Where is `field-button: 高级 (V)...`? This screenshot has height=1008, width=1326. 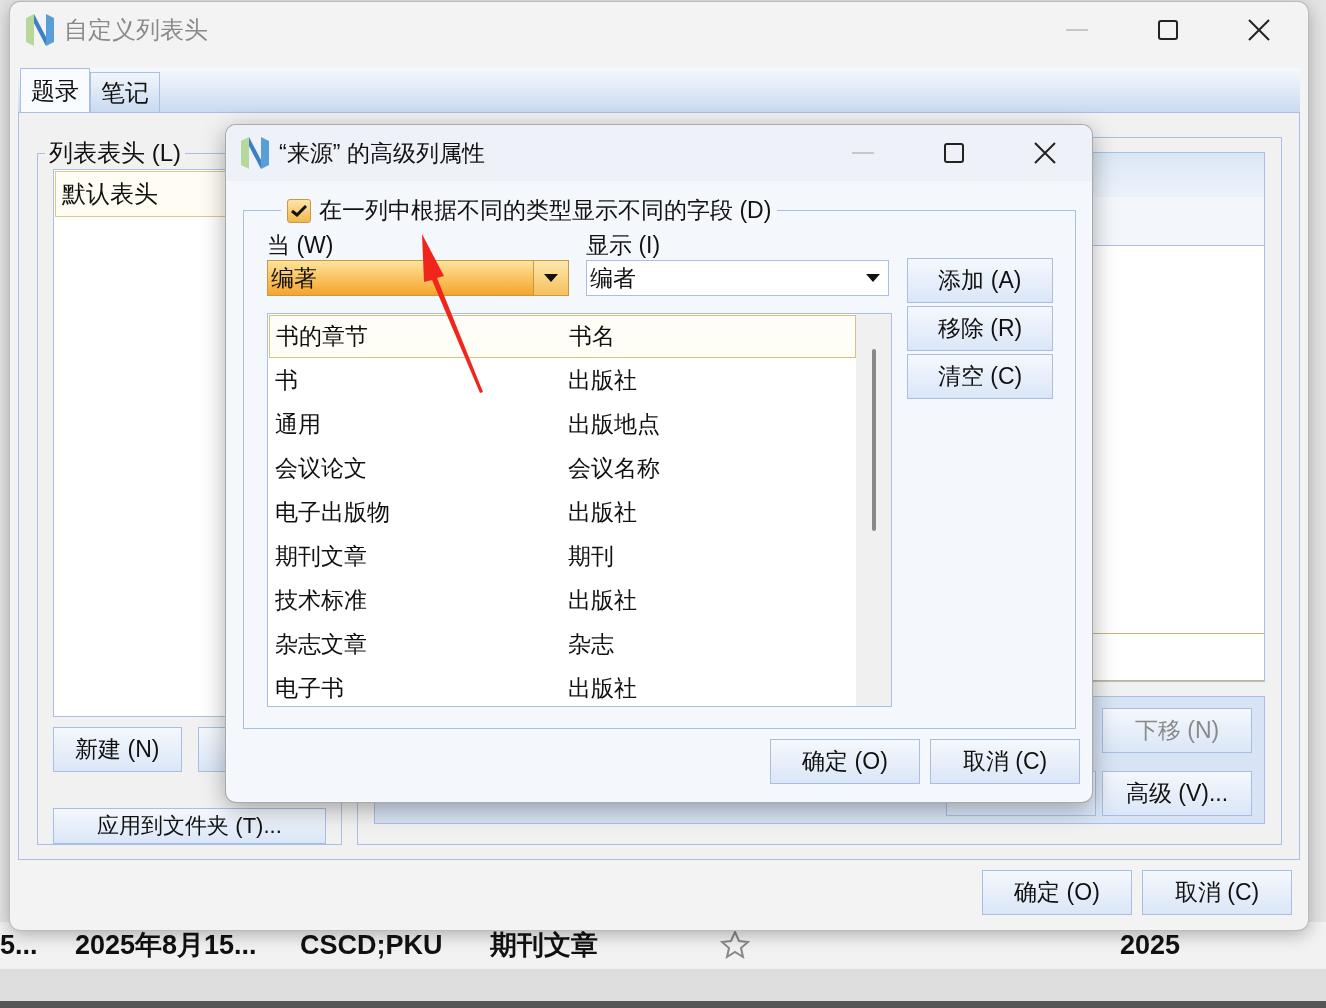
field-button: 高级 (V)... is located at coordinates (1177, 793).